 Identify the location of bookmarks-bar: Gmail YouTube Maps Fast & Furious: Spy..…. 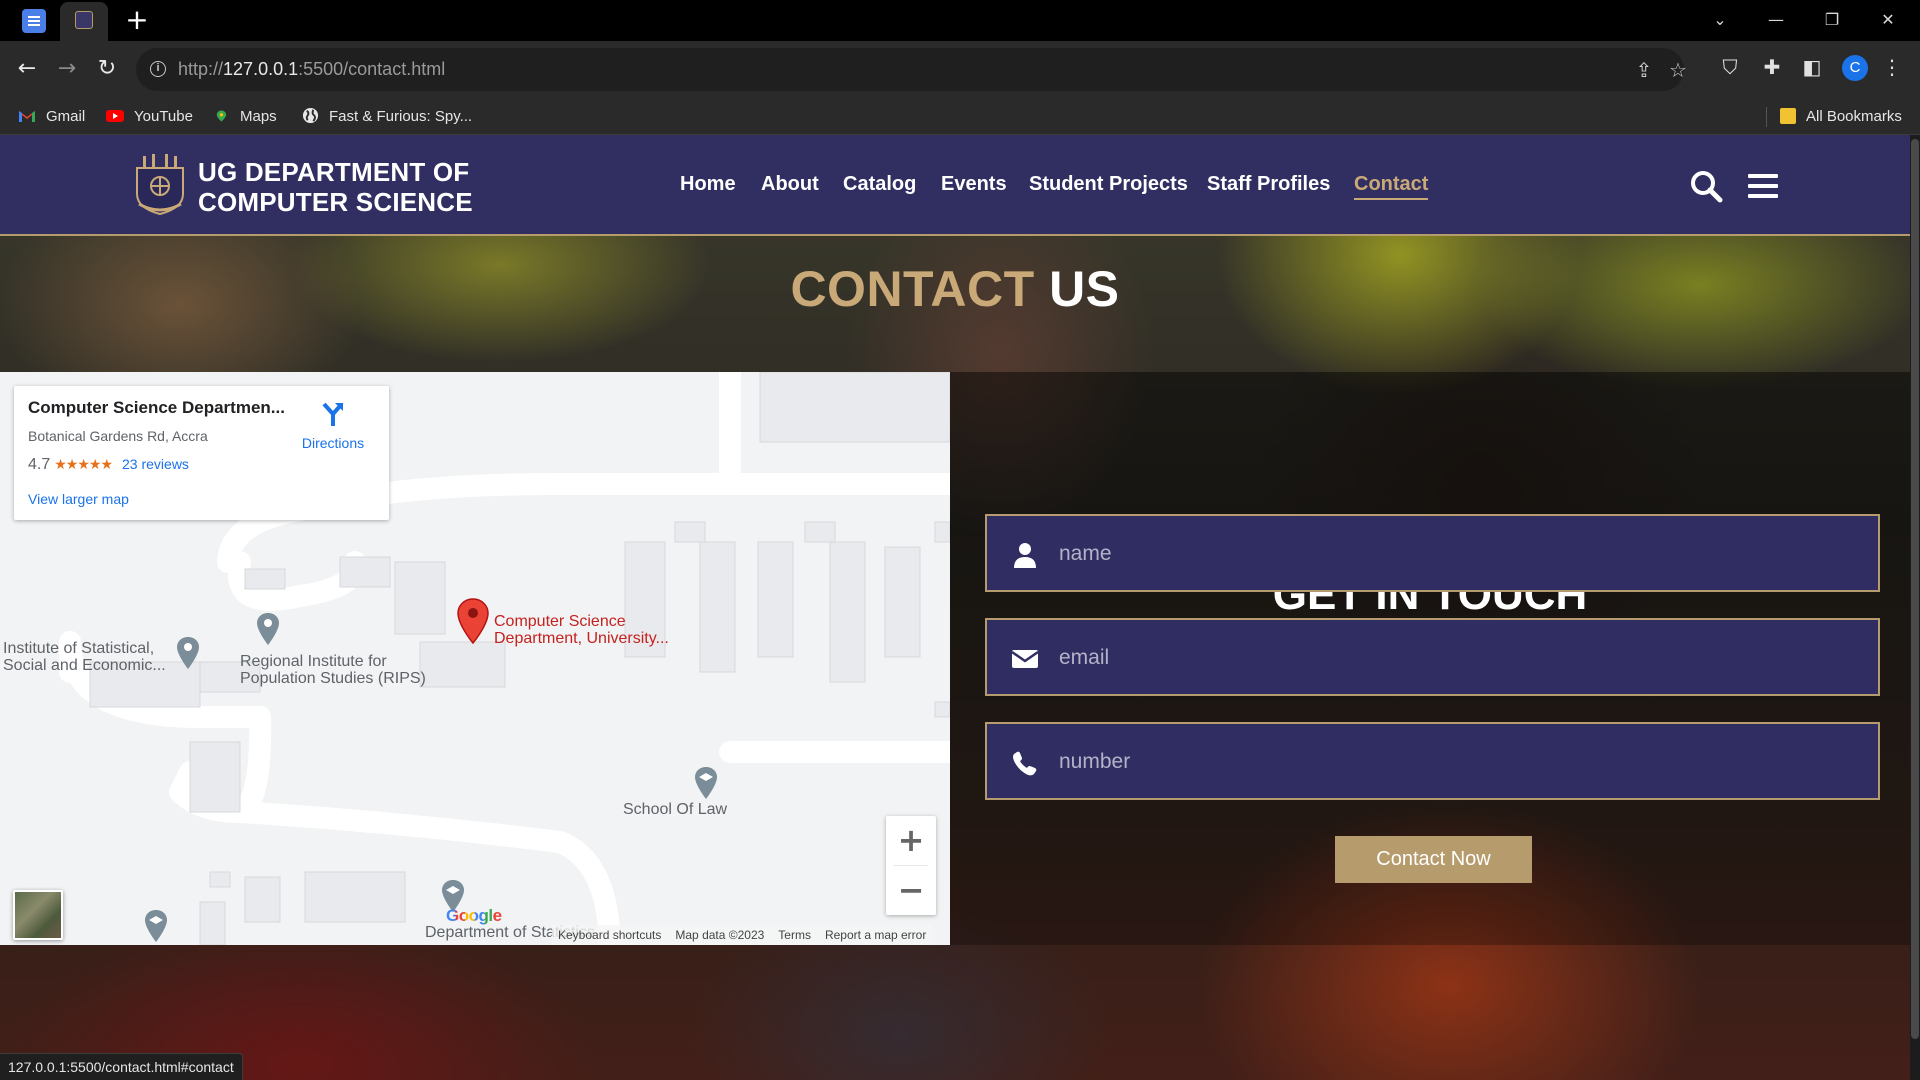
(960, 116).